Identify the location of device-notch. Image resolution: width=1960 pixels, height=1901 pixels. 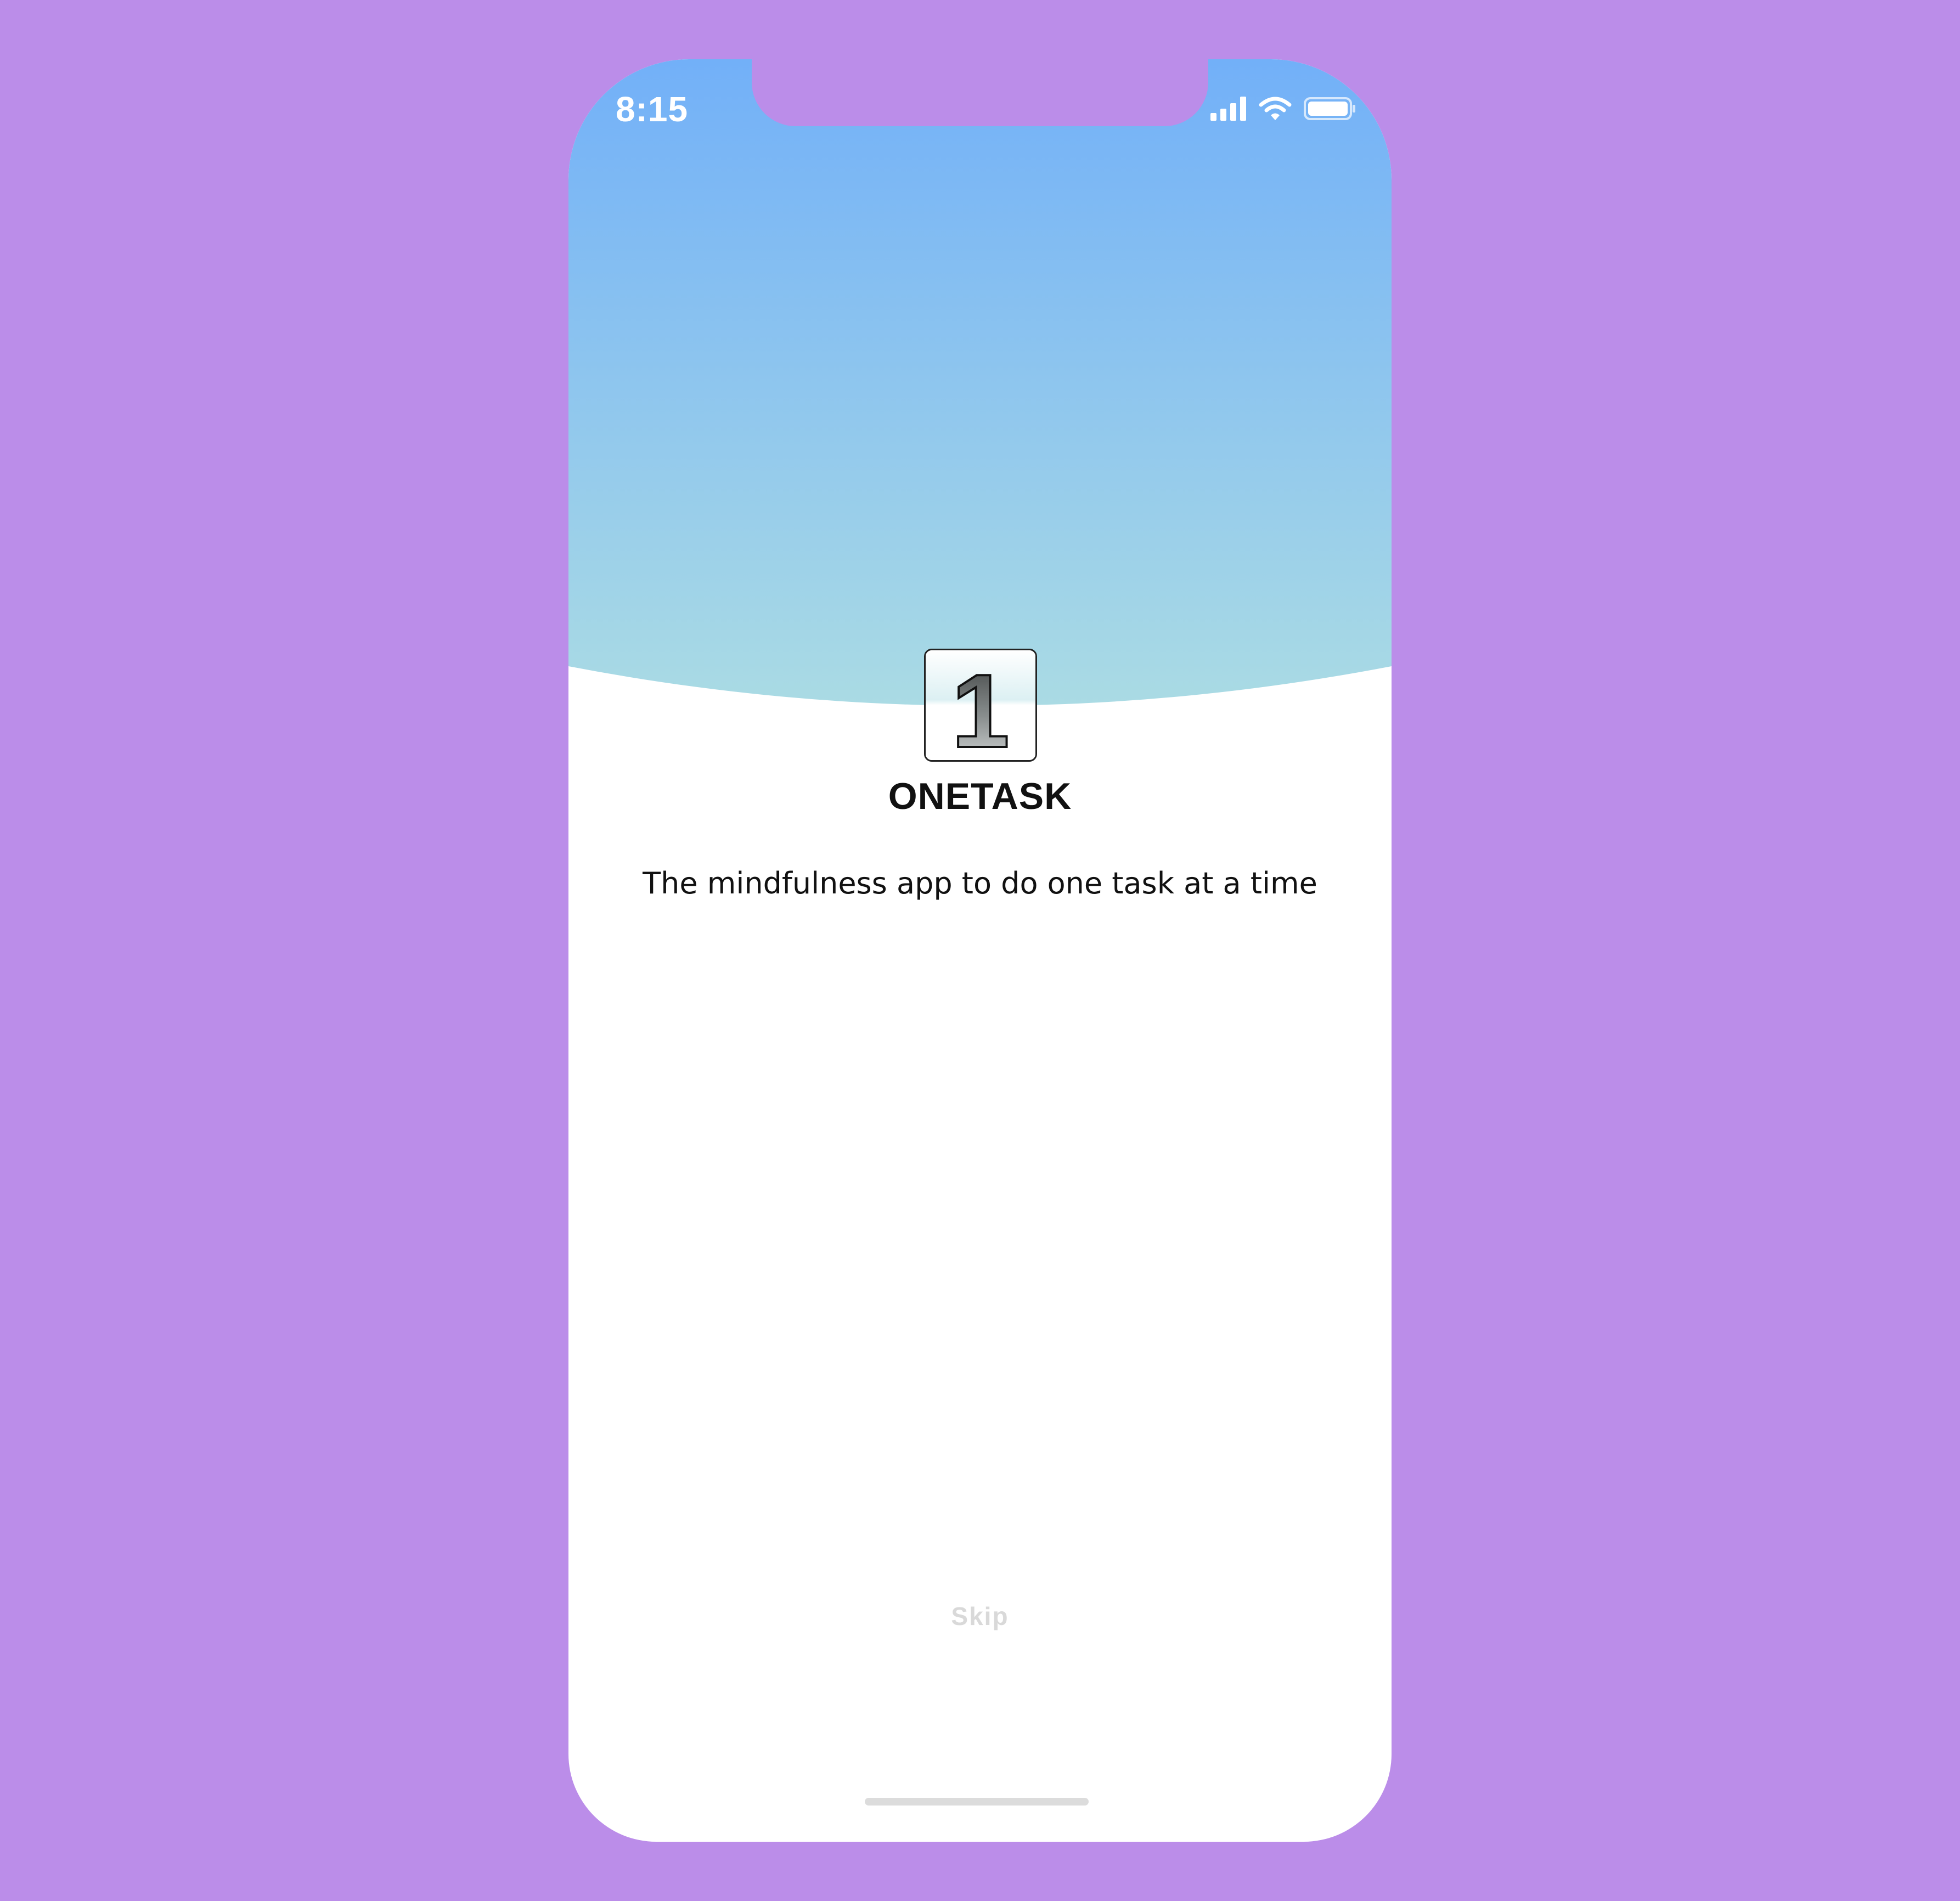
(980, 92).